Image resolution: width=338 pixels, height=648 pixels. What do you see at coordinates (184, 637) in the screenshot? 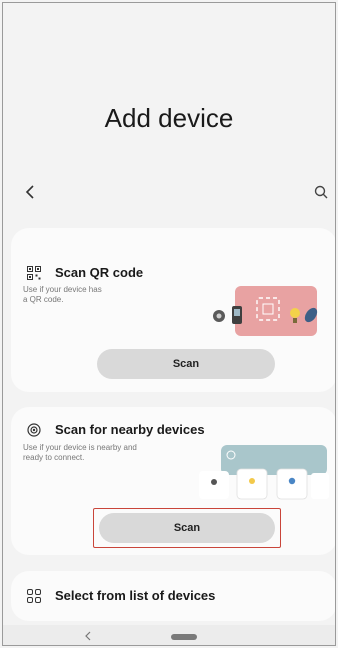
I see `nav-home-button` at bounding box center [184, 637].